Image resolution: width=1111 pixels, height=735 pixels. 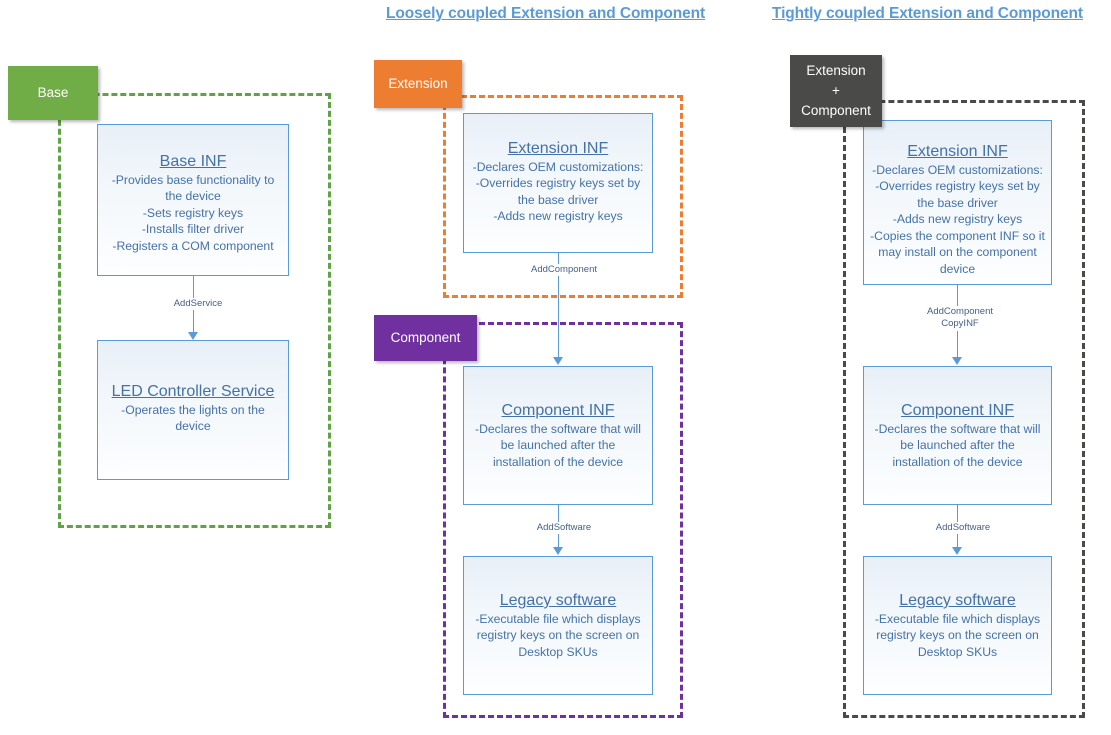 What do you see at coordinates (558, 600) in the screenshot?
I see `card-legacy-title: Legacy software` at bounding box center [558, 600].